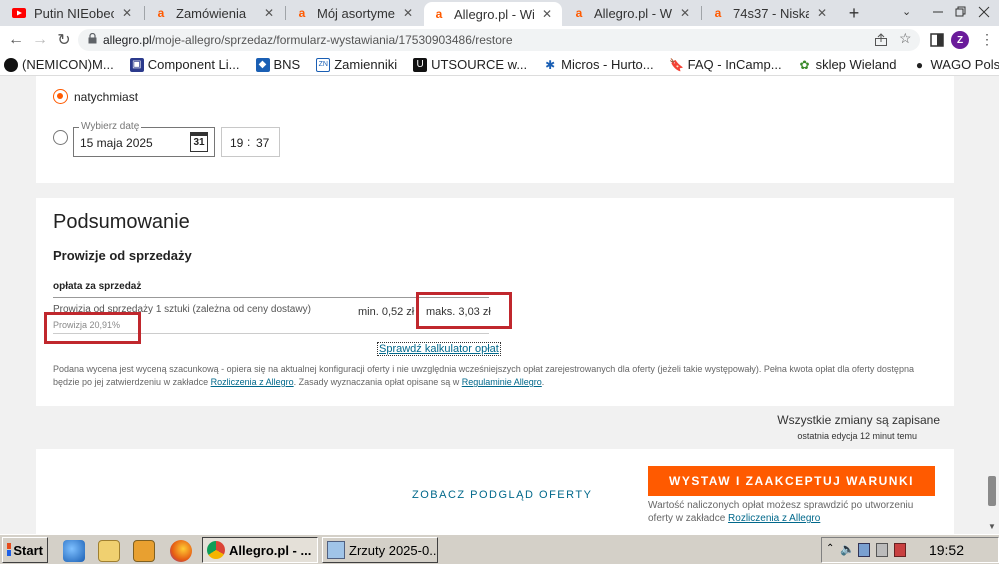 The image size is (999, 564). I want to click on summary-title: Podsumowanie, so click(121, 222).